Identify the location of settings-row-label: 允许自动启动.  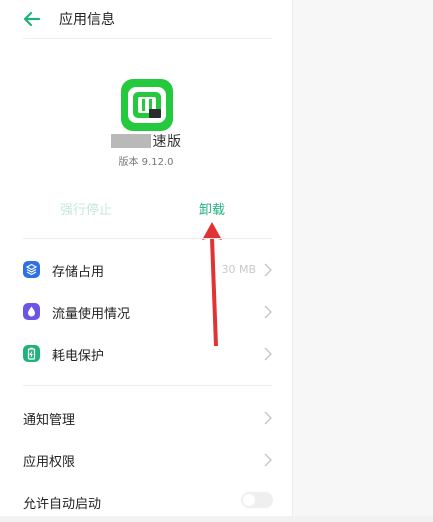
(62, 504).